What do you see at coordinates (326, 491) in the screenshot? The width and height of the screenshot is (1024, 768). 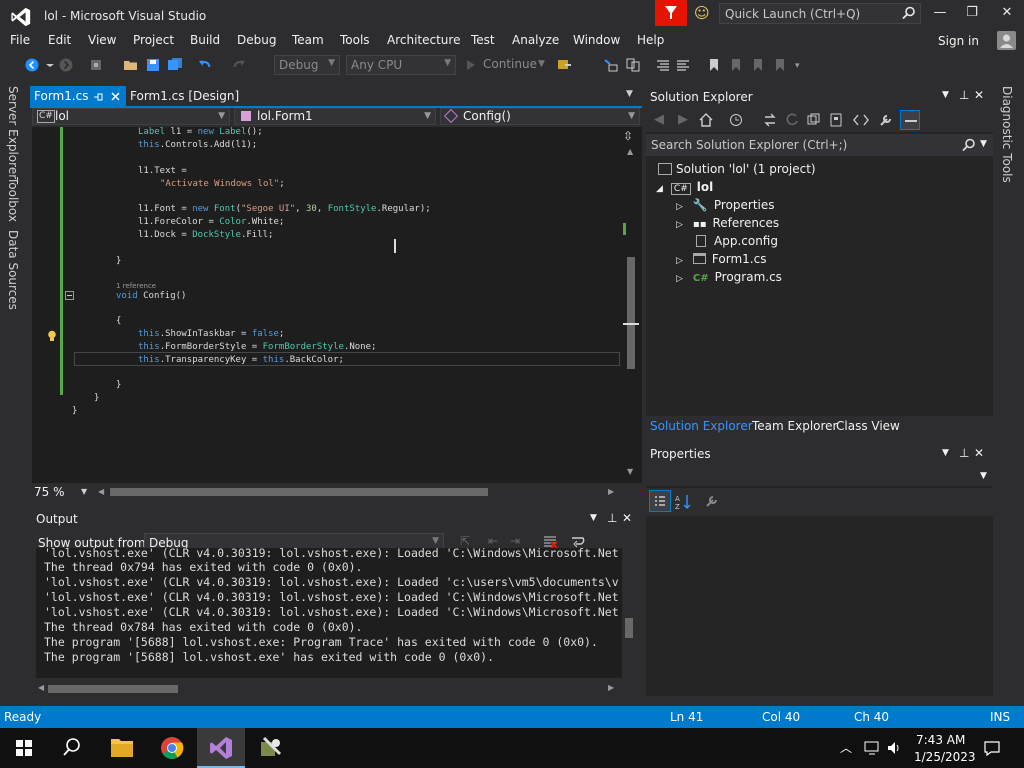 I see `editor-horizontal-scrollbar: 75 % ▼ ◀ ▶` at bounding box center [326, 491].